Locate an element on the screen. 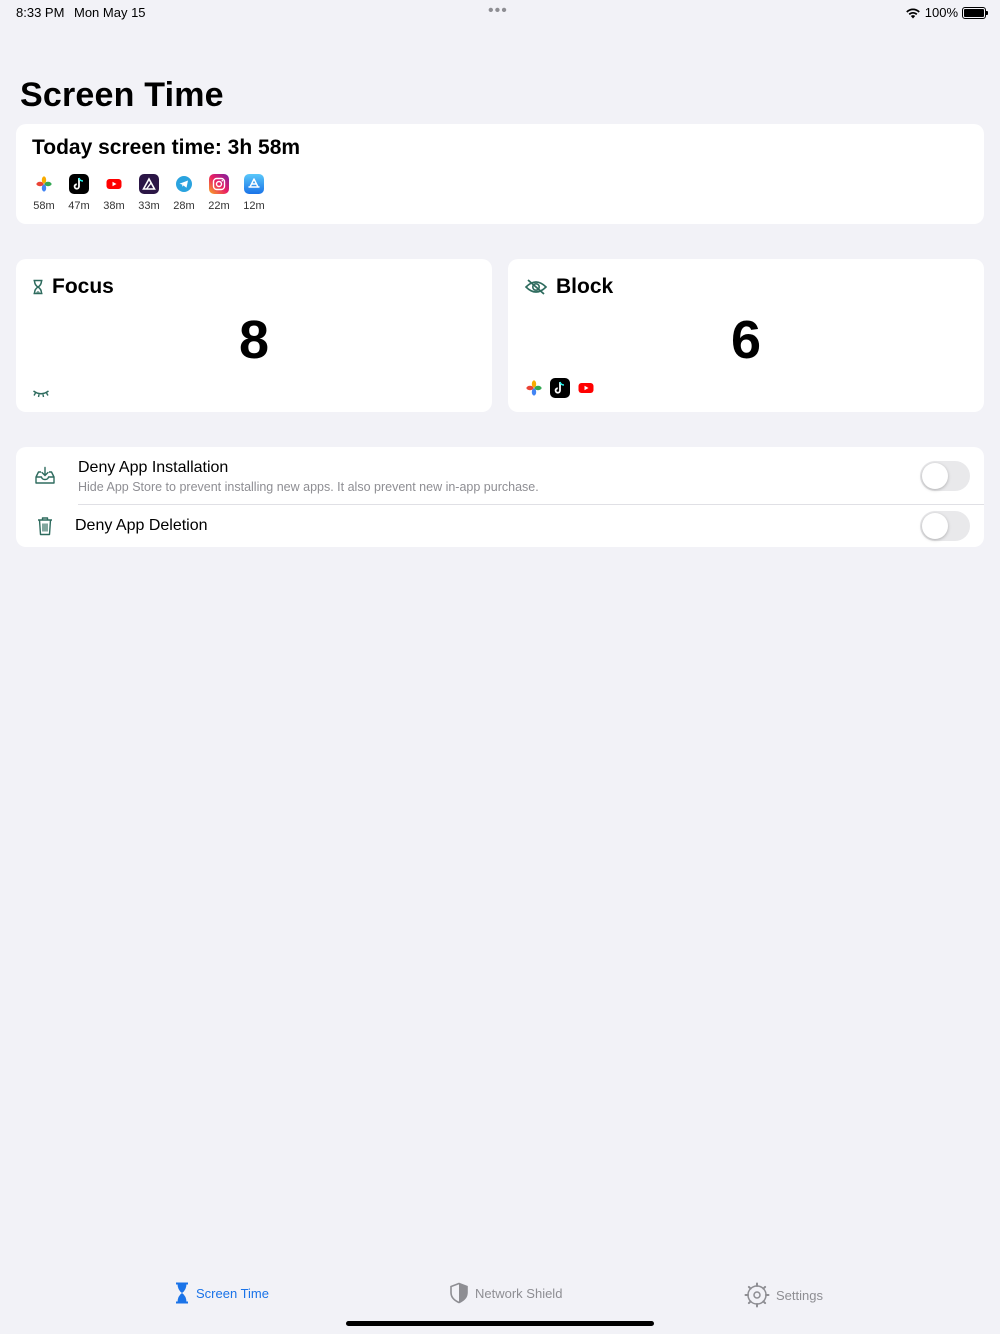  tab-screen-time-label: Screen Time is located at coordinates (232, 1293).